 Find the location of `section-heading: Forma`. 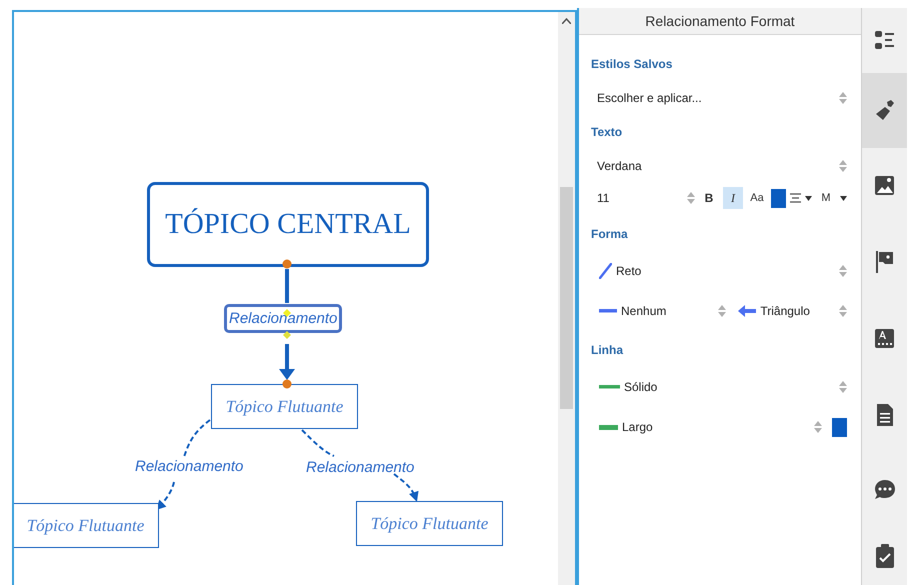

section-heading: Forma is located at coordinates (610, 234).